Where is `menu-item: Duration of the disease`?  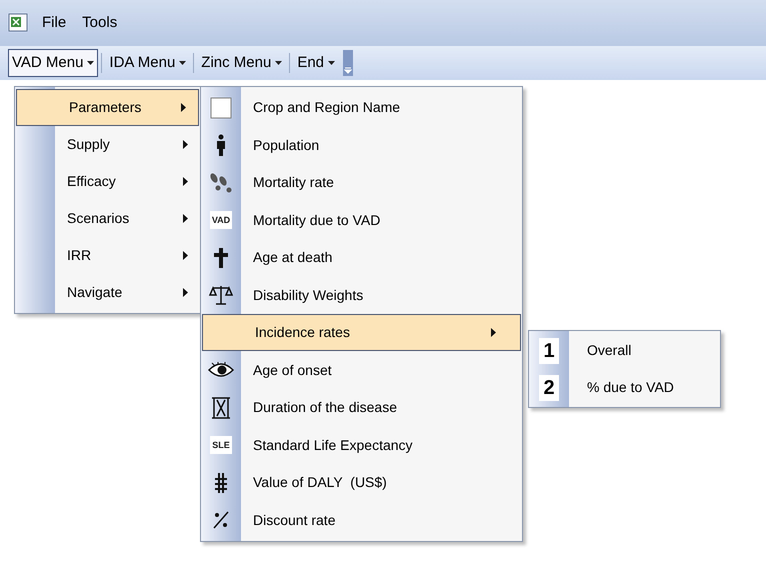
menu-item: Duration of the disease is located at coordinates (381, 407).